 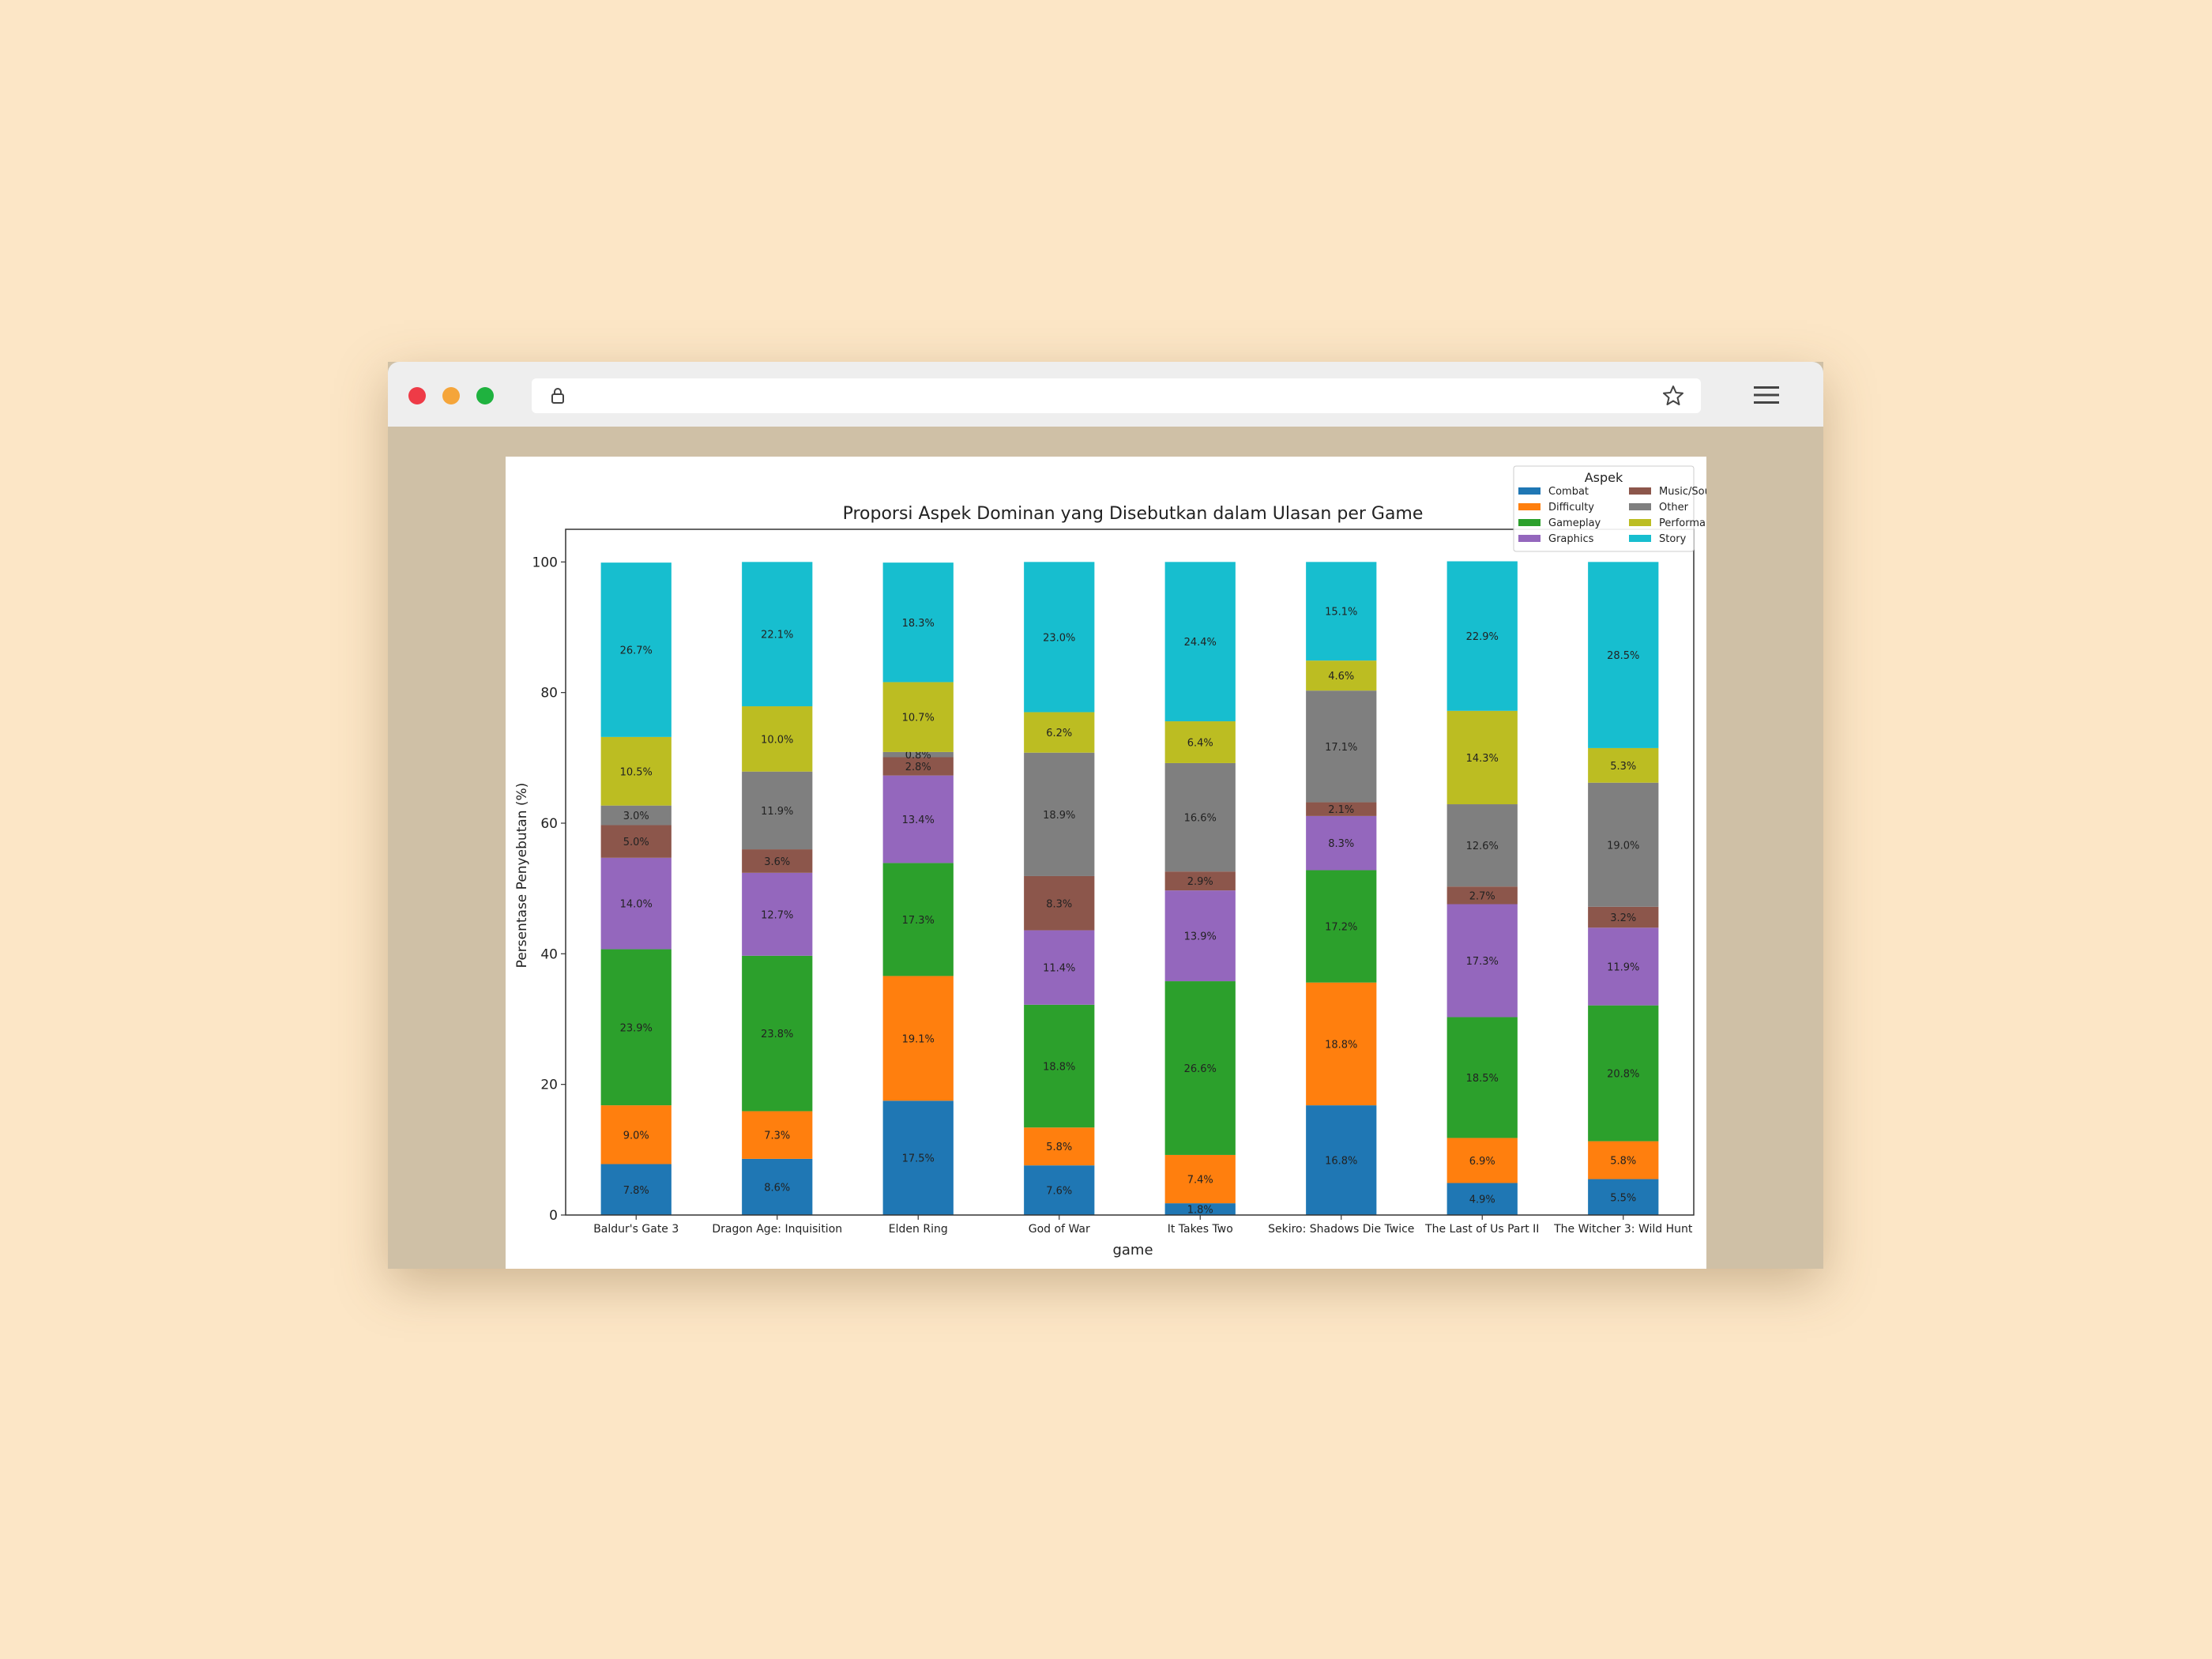 What do you see at coordinates (1483, 846) in the screenshot?
I see `data-label: 12.6%` at bounding box center [1483, 846].